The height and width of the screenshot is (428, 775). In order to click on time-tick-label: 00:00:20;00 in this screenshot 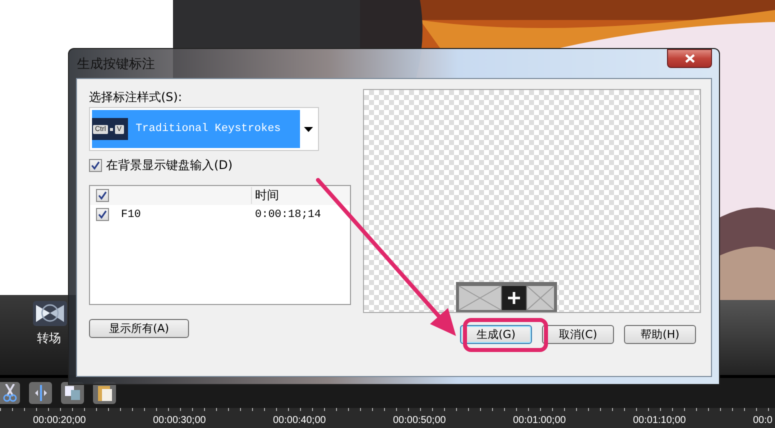, I will do `click(60, 421)`.